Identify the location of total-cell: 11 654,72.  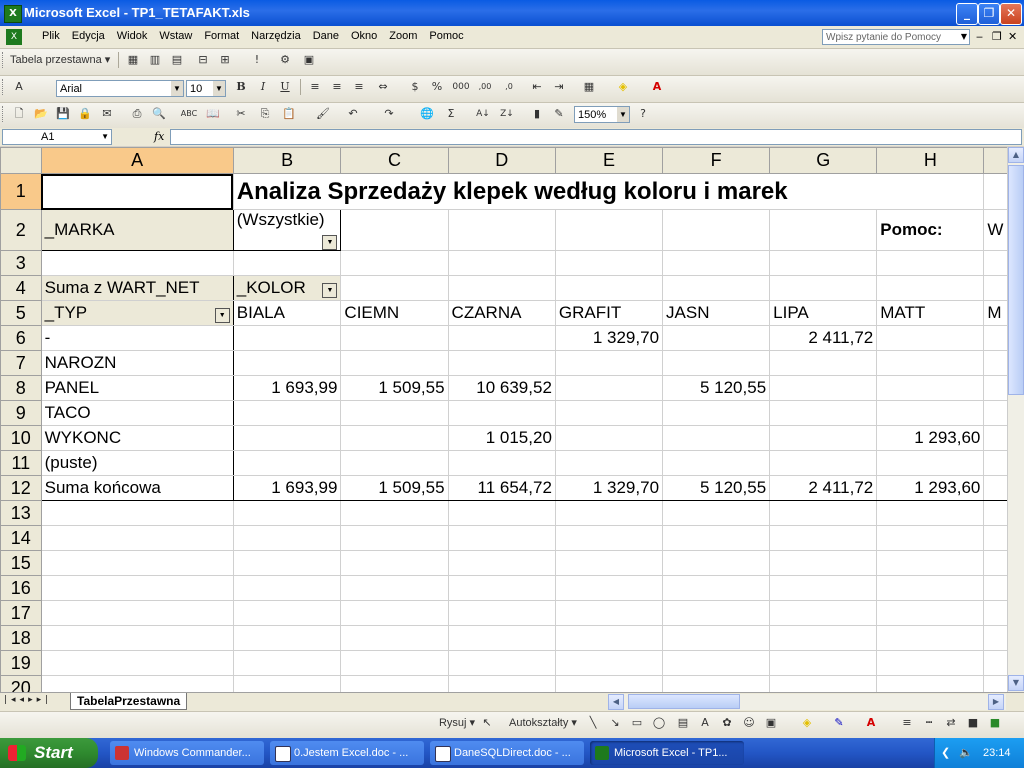
(501, 488).